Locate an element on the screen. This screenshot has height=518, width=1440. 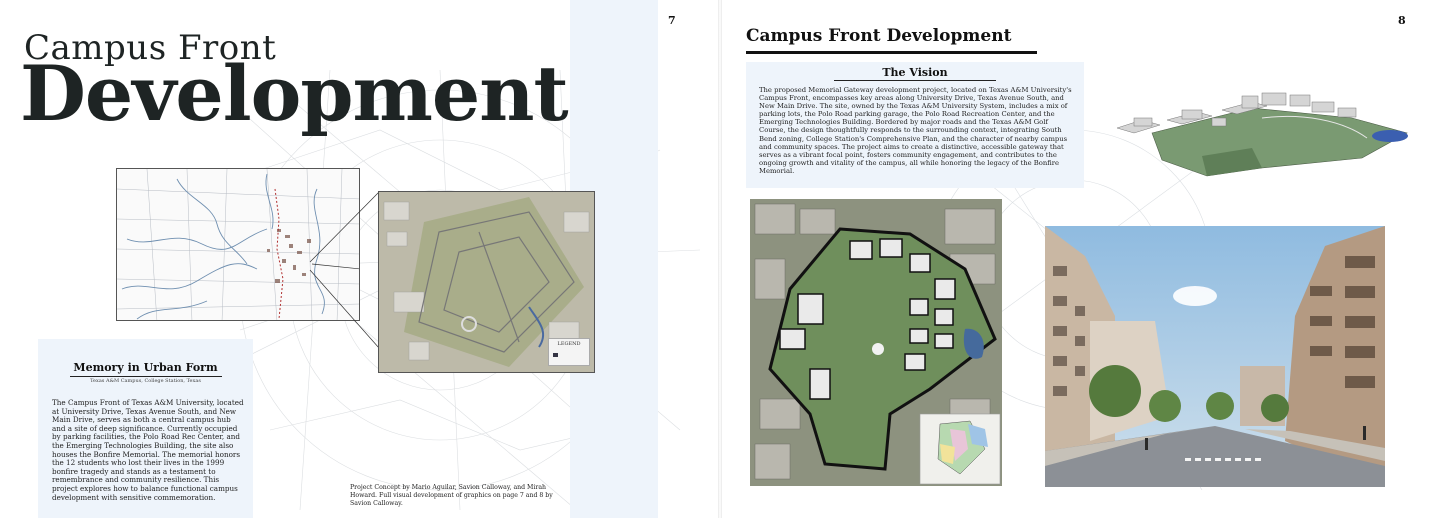
page-heading-rule is located at coordinates (891, 52).